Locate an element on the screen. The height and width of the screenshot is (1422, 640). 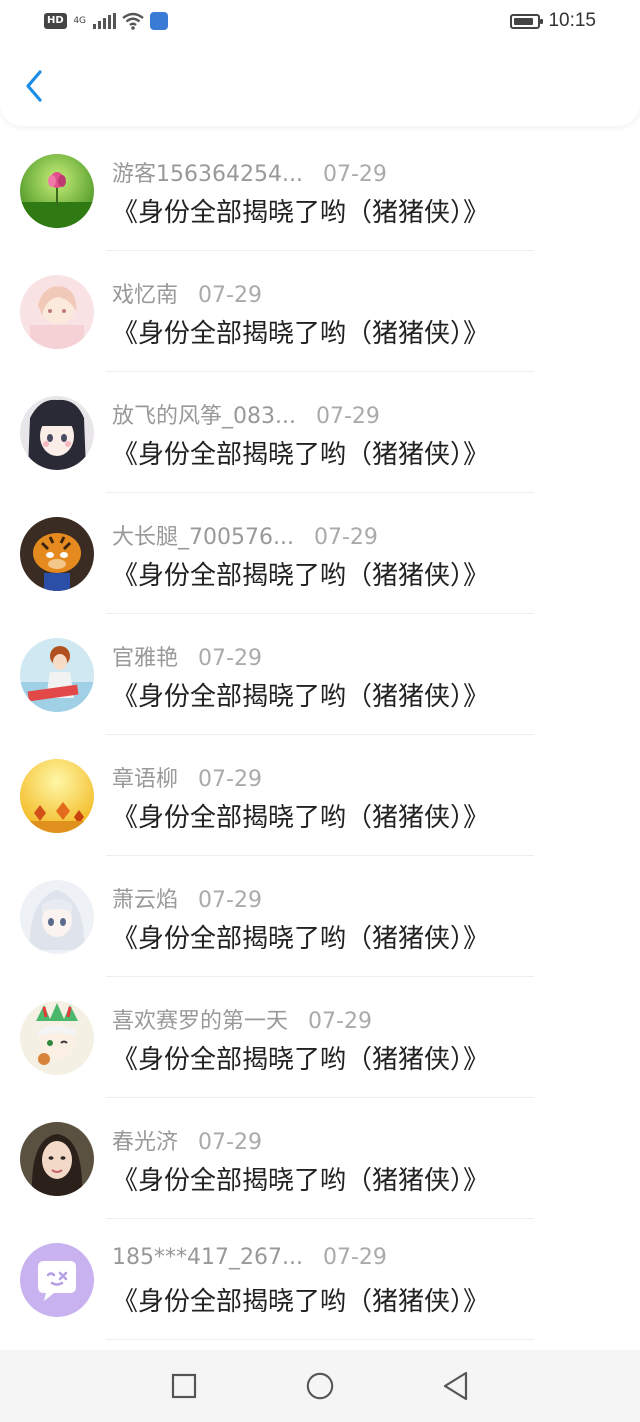
list-item: 大长腿_700576... 07-29 《身份全部揭晓了哟（猪猪侠）》 is located at coordinates (320, 553).